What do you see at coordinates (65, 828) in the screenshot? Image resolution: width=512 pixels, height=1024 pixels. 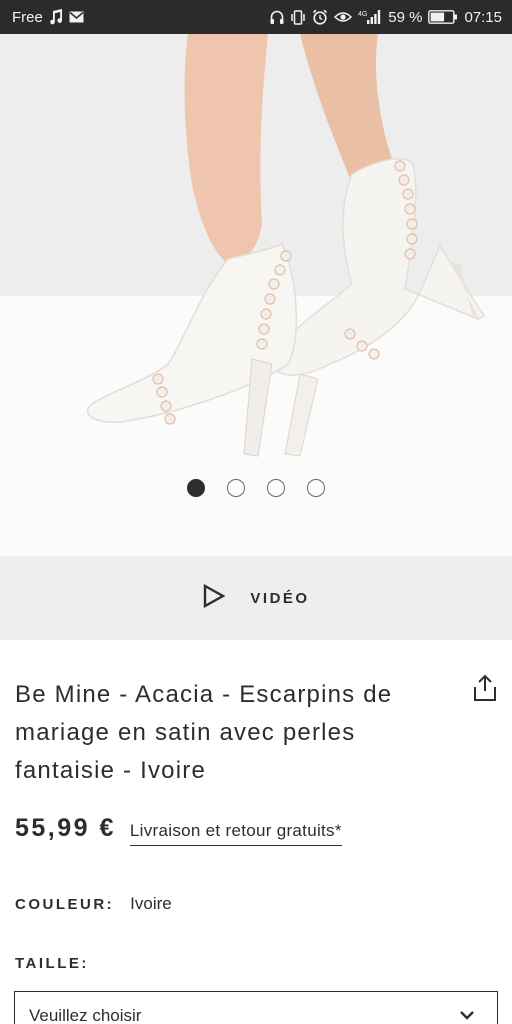 I see `product-price: 55,99 €` at bounding box center [65, 828].